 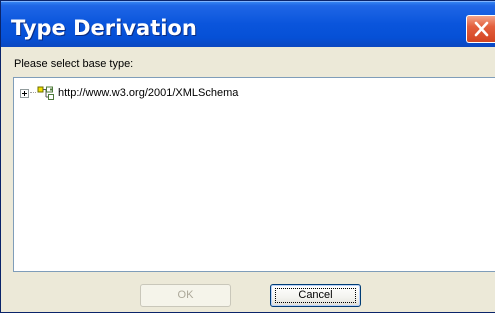 What do you see at coordinates (248, 24) in the screenshot?
I see `title-bar: Type Derivation` at bounding box center [248, 24].